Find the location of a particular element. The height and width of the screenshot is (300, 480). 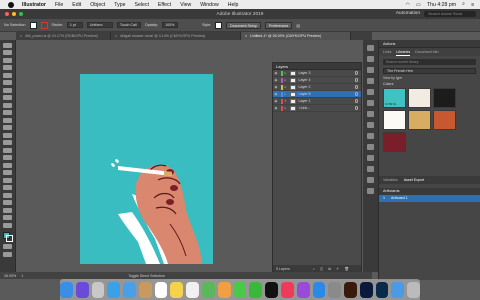

dock-messages-icon is located at coordinates (240, 289).